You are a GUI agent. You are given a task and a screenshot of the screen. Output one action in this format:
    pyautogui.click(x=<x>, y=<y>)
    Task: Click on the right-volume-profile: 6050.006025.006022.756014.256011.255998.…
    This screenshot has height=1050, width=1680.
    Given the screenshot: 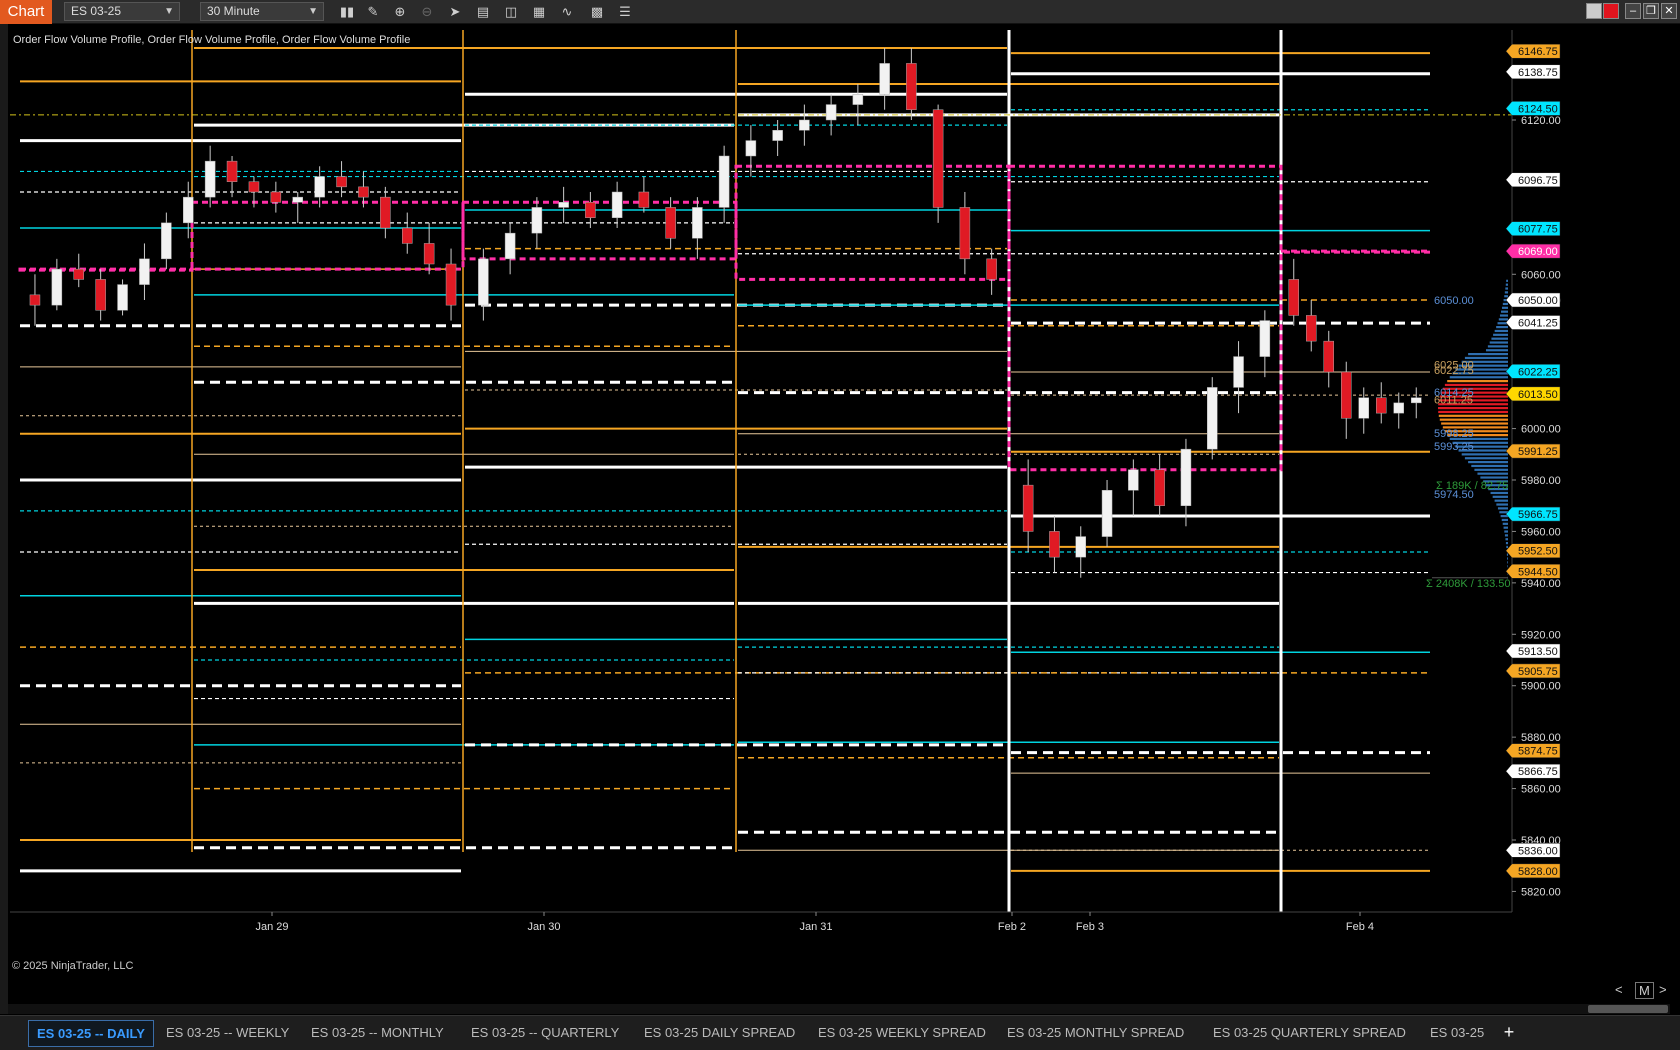 What is the action you would take?
    pyautogui.click(x=1468, y=434)
    